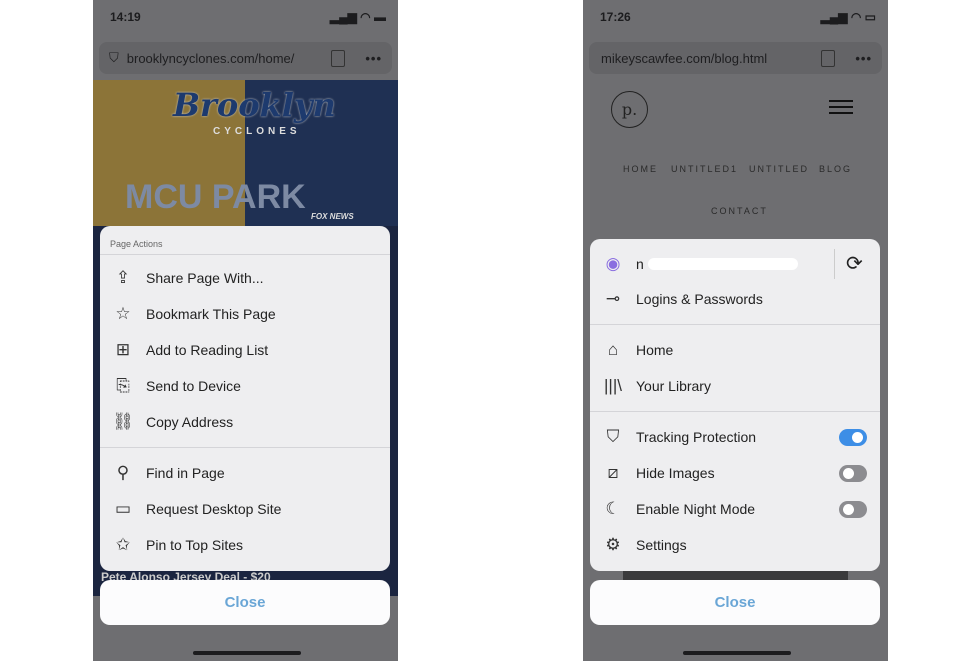 This screenshot has width=980, height=661. What do you see at coordinates (254, 105) in the screenshot?
I see `brooklyn-logo: Brooklyn` at bounding box center [254, 105].